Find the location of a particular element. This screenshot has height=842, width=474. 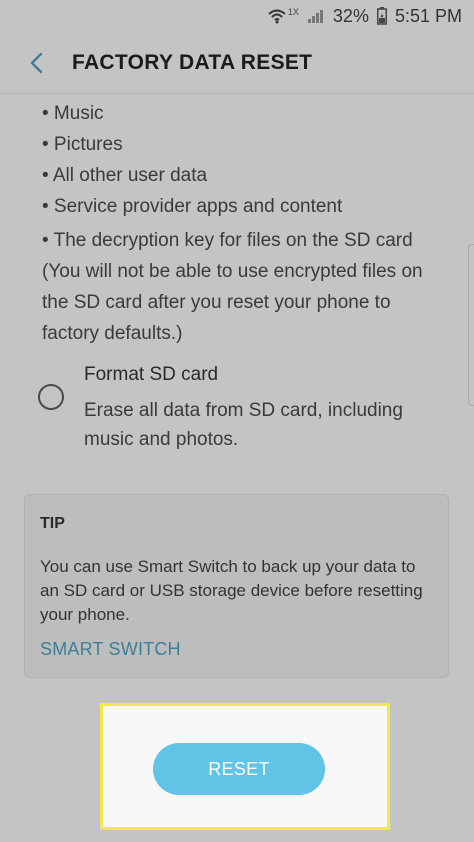

smart-switch-link: SMART SWITCH is located at coordinates (110, 649).